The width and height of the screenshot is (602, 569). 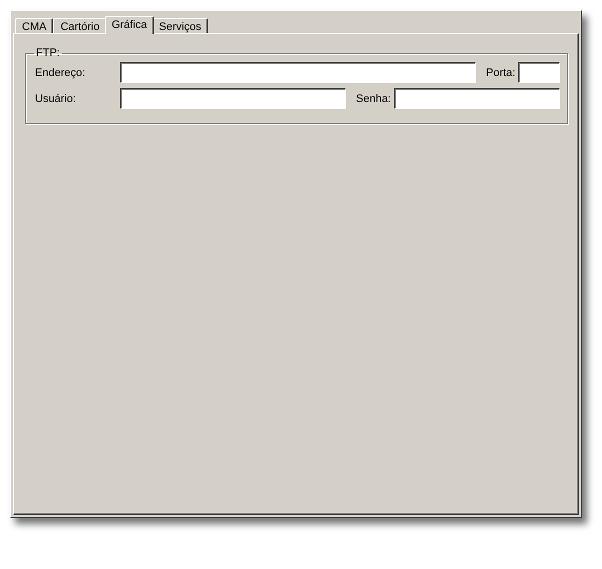 What do you see at coordinates (180, 25) in the screenshot?
I see `tab: Serviços` at bounding box center [180, 25].